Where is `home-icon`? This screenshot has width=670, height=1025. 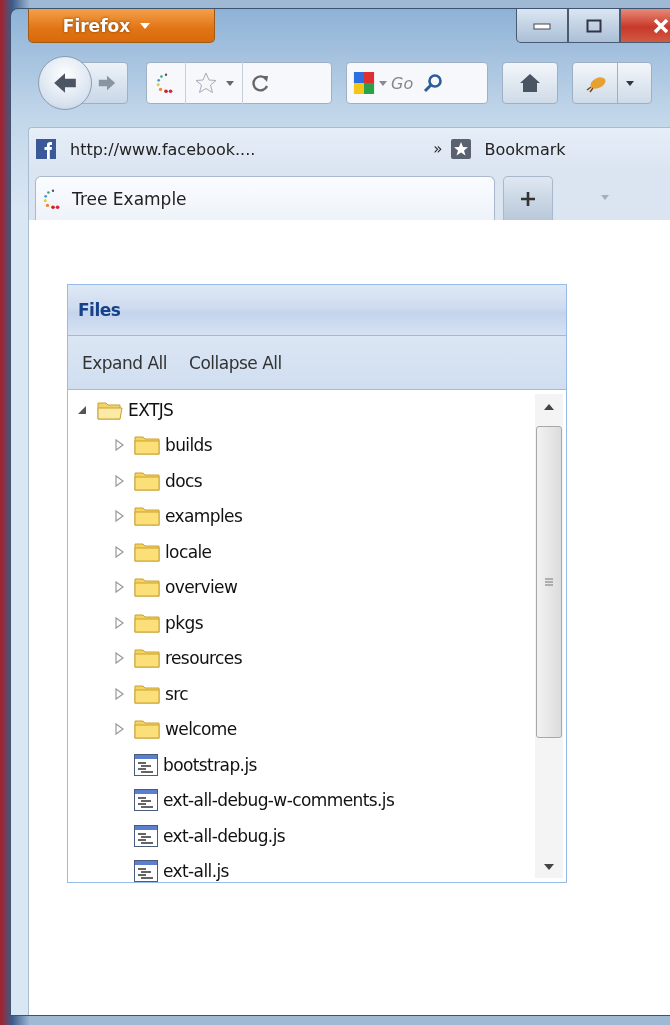
home-icon is located at coordinates (530, 83).